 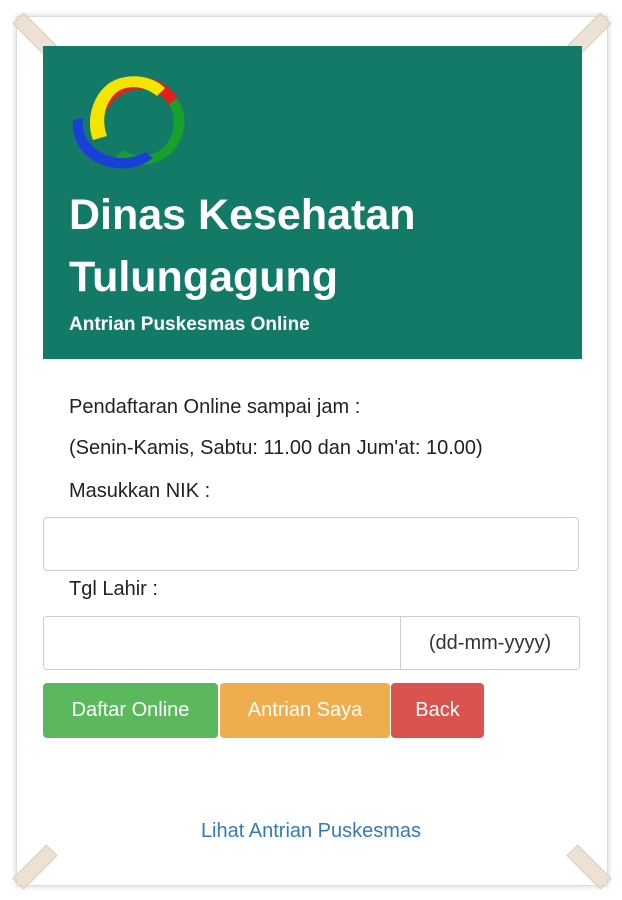 I want to click on dob-input-group: (dd-mm-yyyy), so click(x=311, y=643).